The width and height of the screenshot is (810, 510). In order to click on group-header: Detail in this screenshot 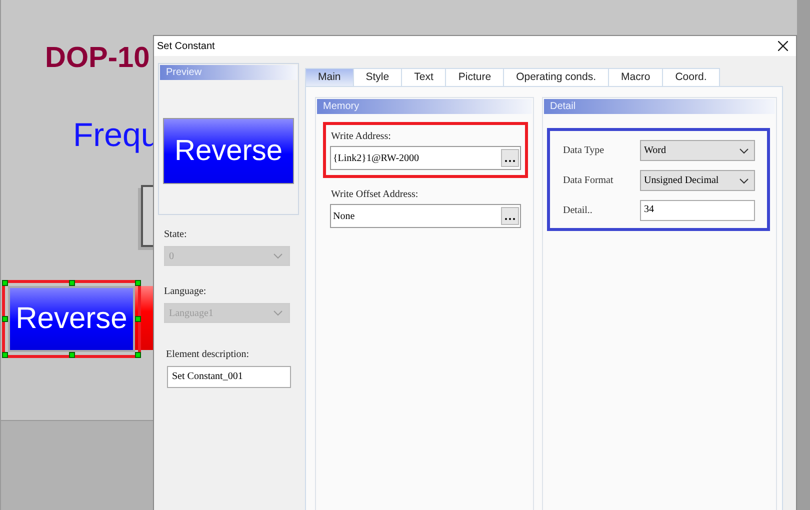, I will do `click(659, 106)`.